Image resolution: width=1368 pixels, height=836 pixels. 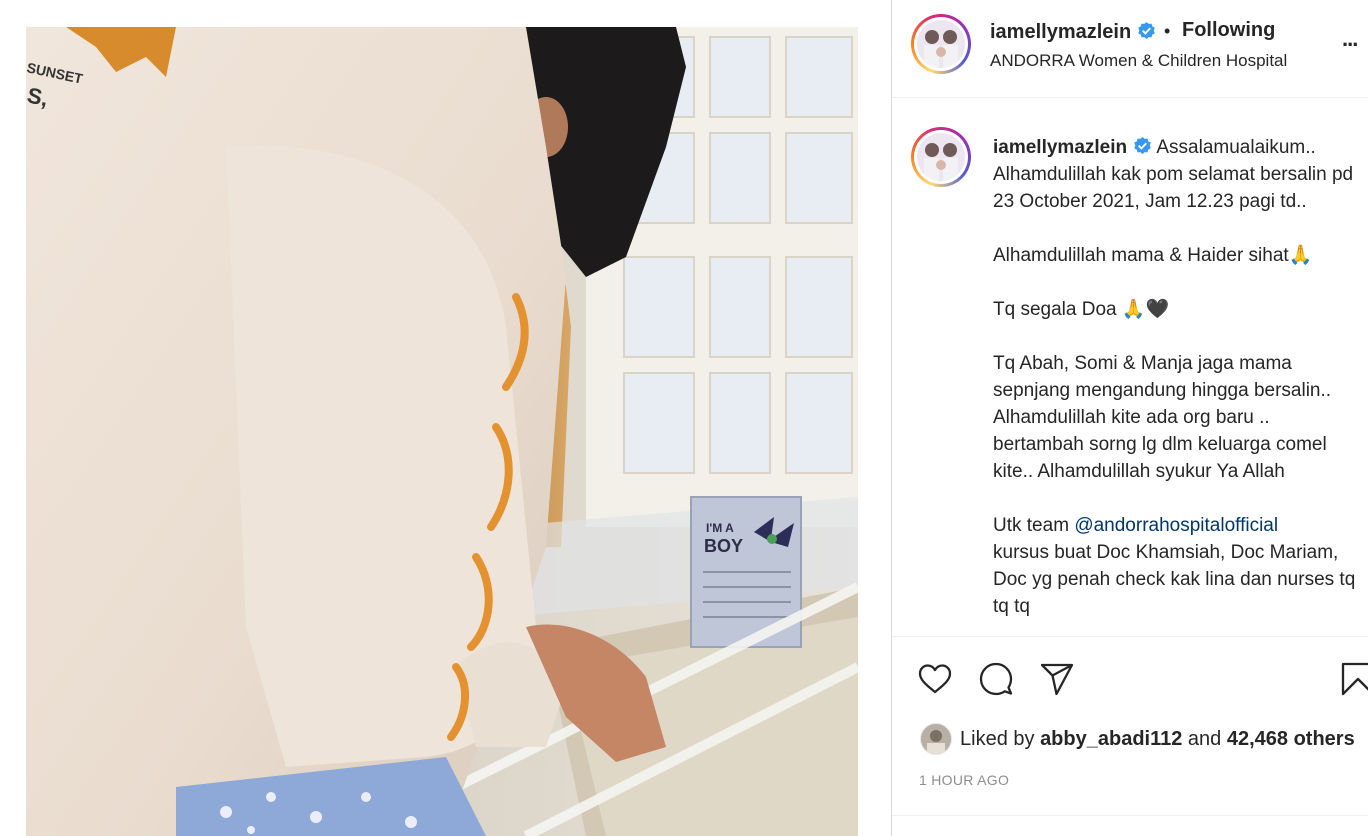 I want to click on likes-others-link: 42,468 others, so click(x=1291, y=739).